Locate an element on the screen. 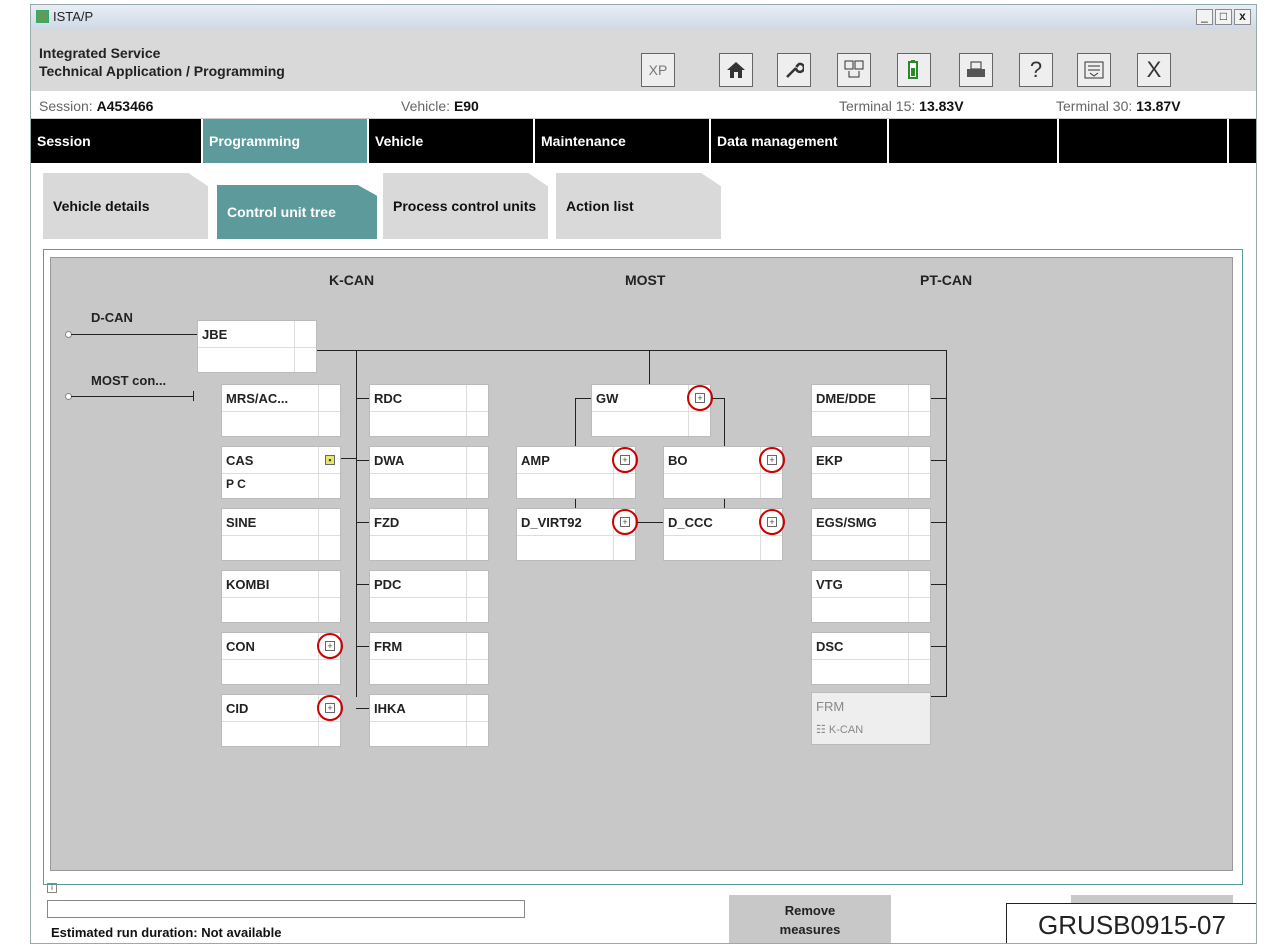 The height and width of the screenshot is (947, 1269). ecu-frm-kcan-link: FRM ☷ K-CAN is located at coordinates (871, 718).